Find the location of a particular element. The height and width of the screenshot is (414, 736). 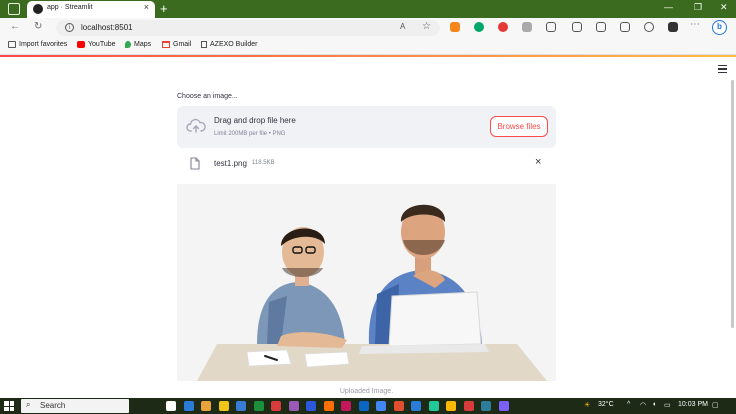

bookmark-label: YouTube is located at coordinates (102, 44).